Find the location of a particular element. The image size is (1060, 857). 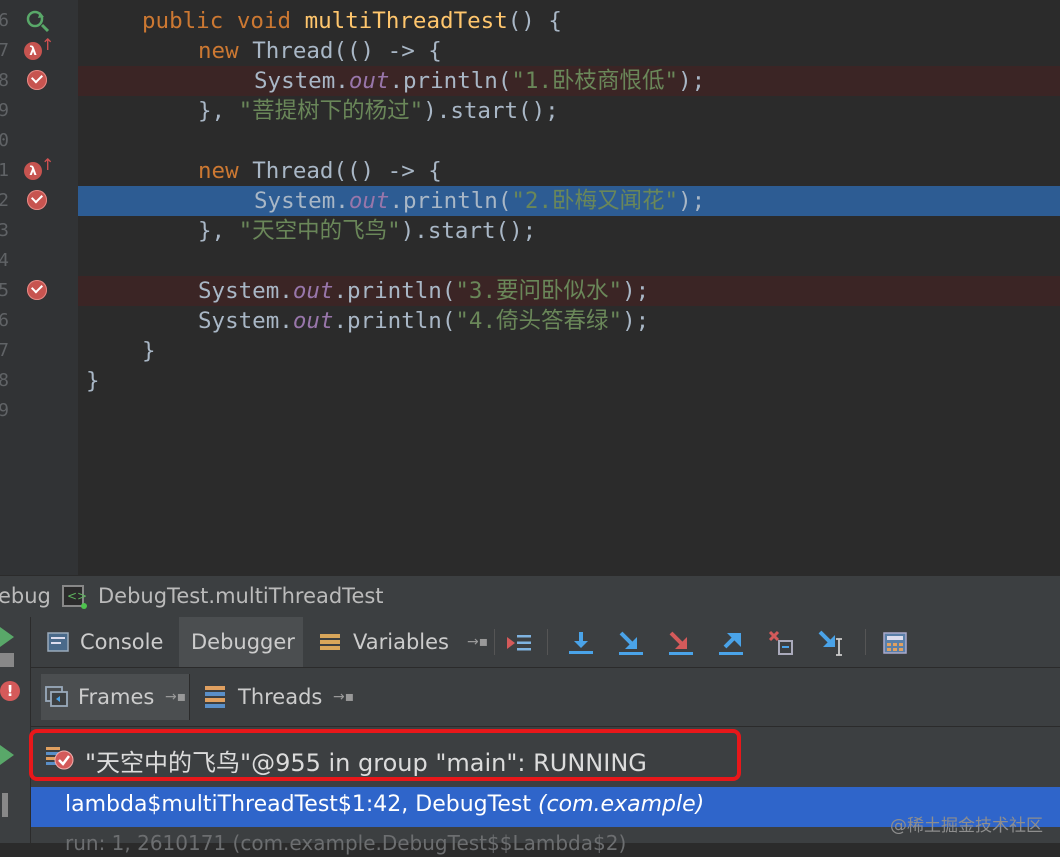

code-token: public is located at coordinates (189, 21).